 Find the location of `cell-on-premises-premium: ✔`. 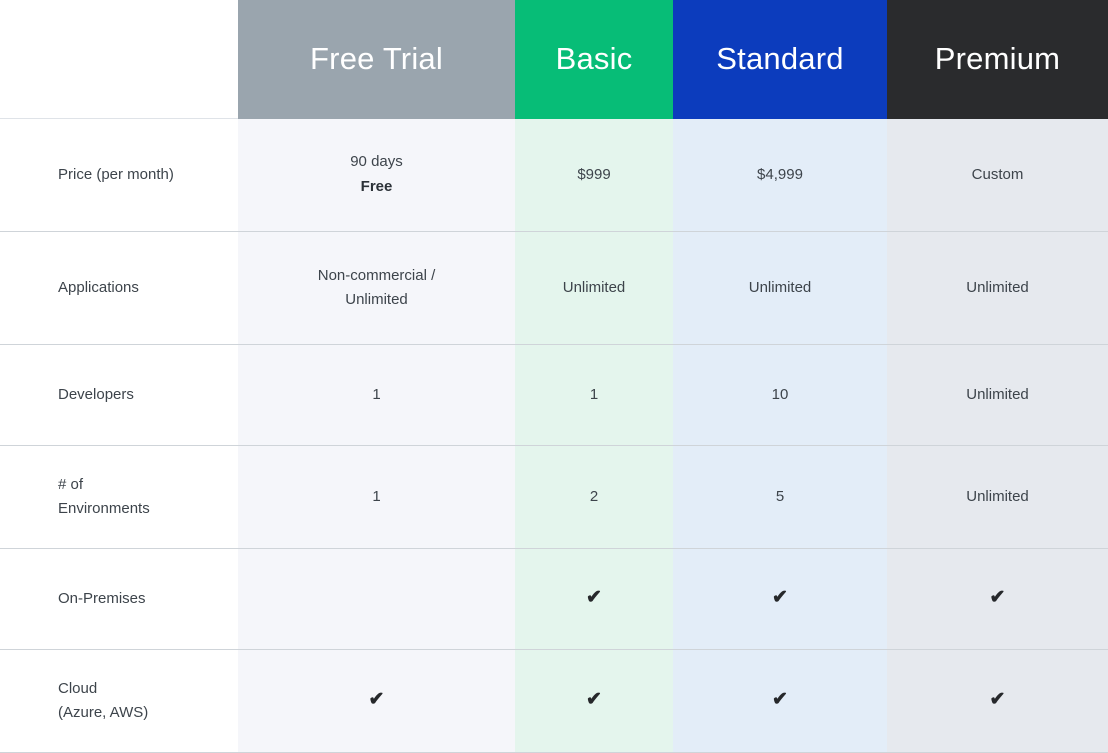

cell-on-premises-premium: ✔ is located at coordinates (997, 599).